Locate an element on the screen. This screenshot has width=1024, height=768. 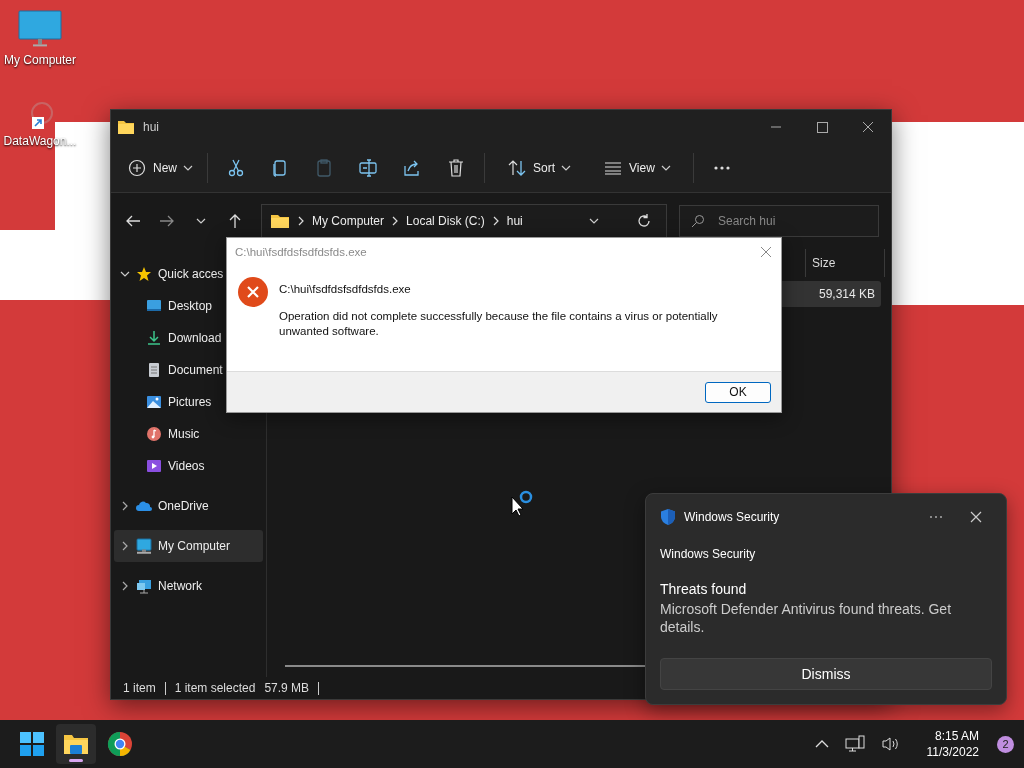
music-icon is located at coordinates (154, 434).